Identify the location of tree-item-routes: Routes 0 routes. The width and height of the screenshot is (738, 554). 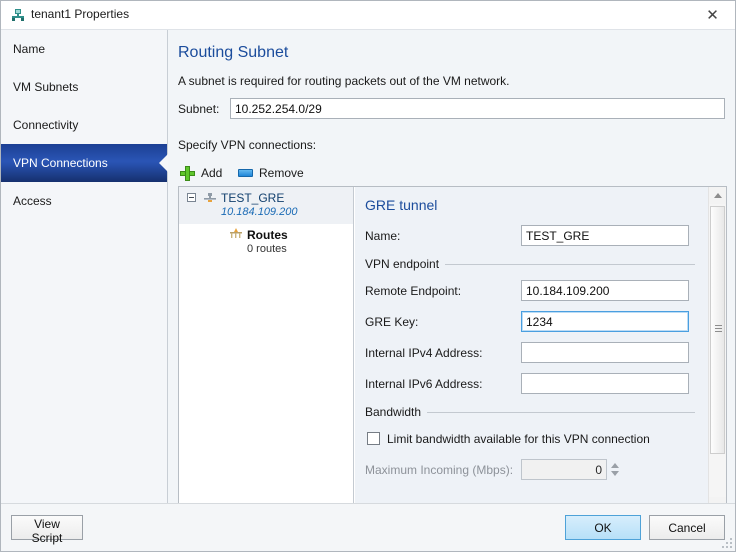
(266, 242).